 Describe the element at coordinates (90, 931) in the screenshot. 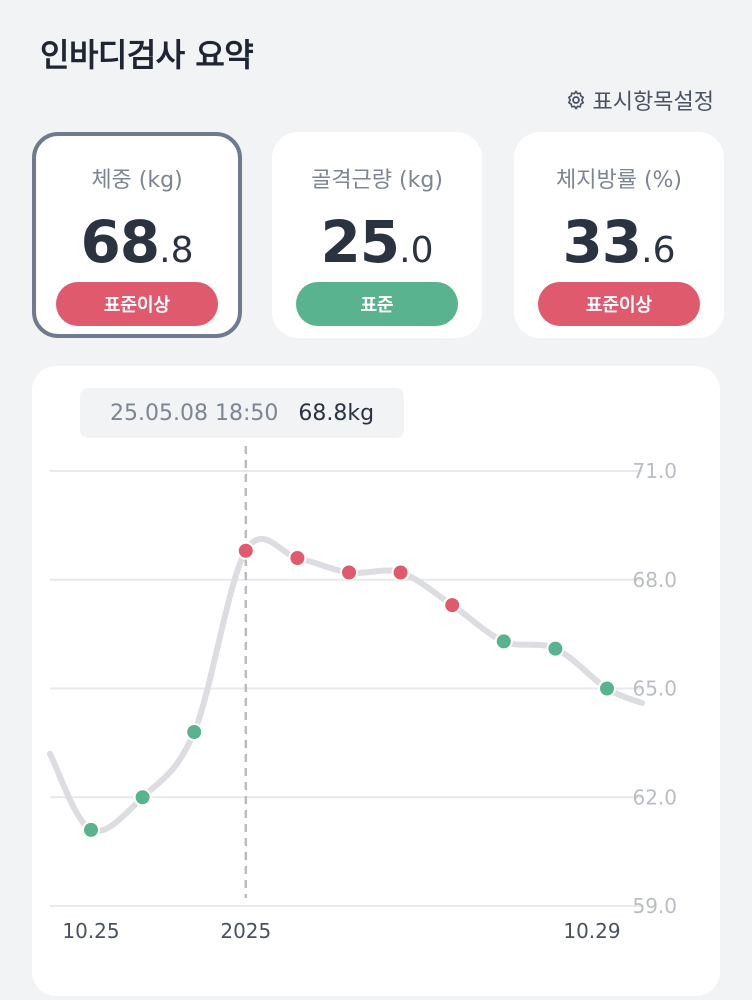

I see `x-tick-label: 10.25` at that location.